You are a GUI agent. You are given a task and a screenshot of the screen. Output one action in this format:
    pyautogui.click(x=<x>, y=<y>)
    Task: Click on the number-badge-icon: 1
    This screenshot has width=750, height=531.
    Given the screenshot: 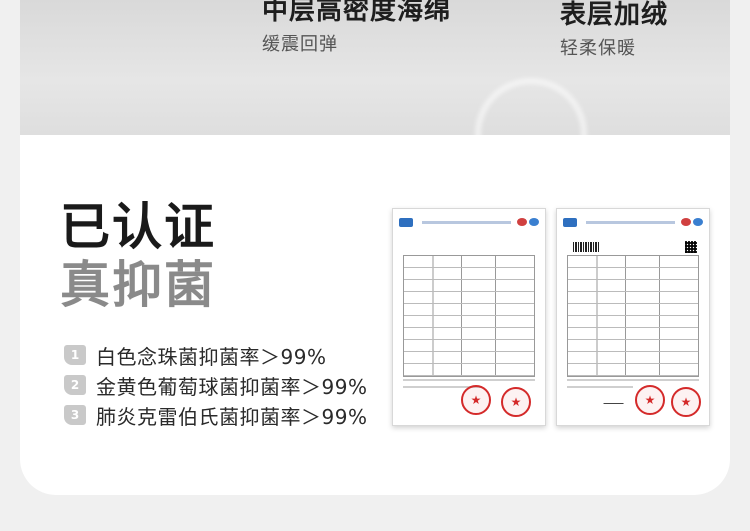 What is the action you would take?
    pyautogui.click(x=75, y=355)
    